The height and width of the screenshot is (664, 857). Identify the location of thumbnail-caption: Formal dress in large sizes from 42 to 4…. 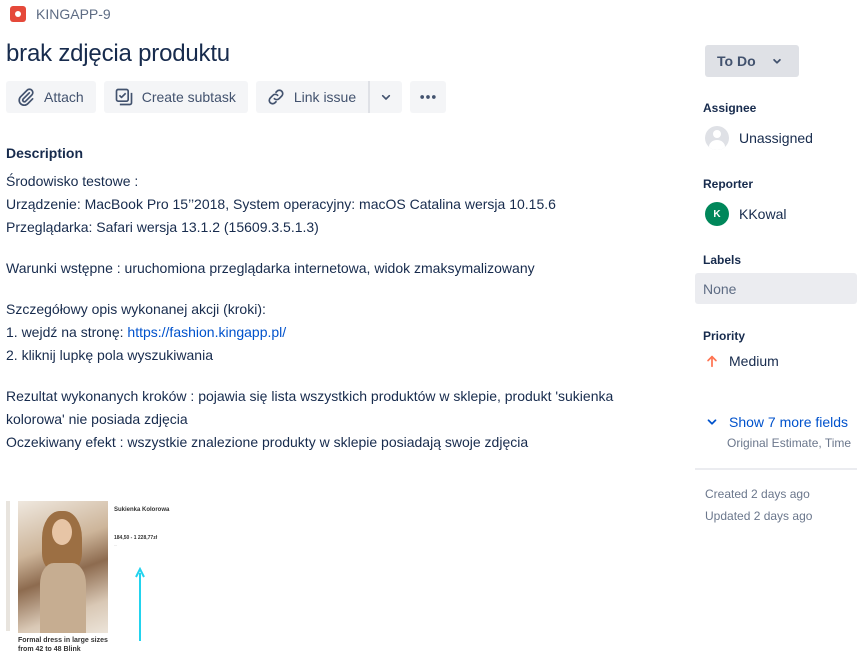
(63, 645).